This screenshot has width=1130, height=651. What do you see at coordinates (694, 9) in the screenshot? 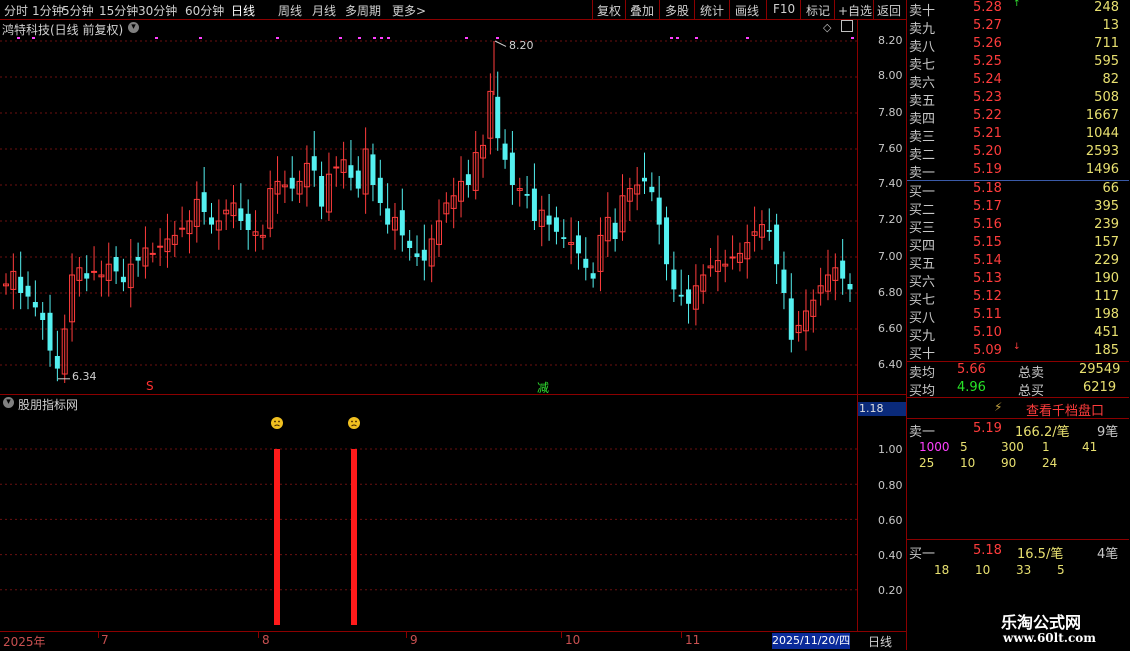
I see `toolbar-divider` at bounding box center [694, 9].